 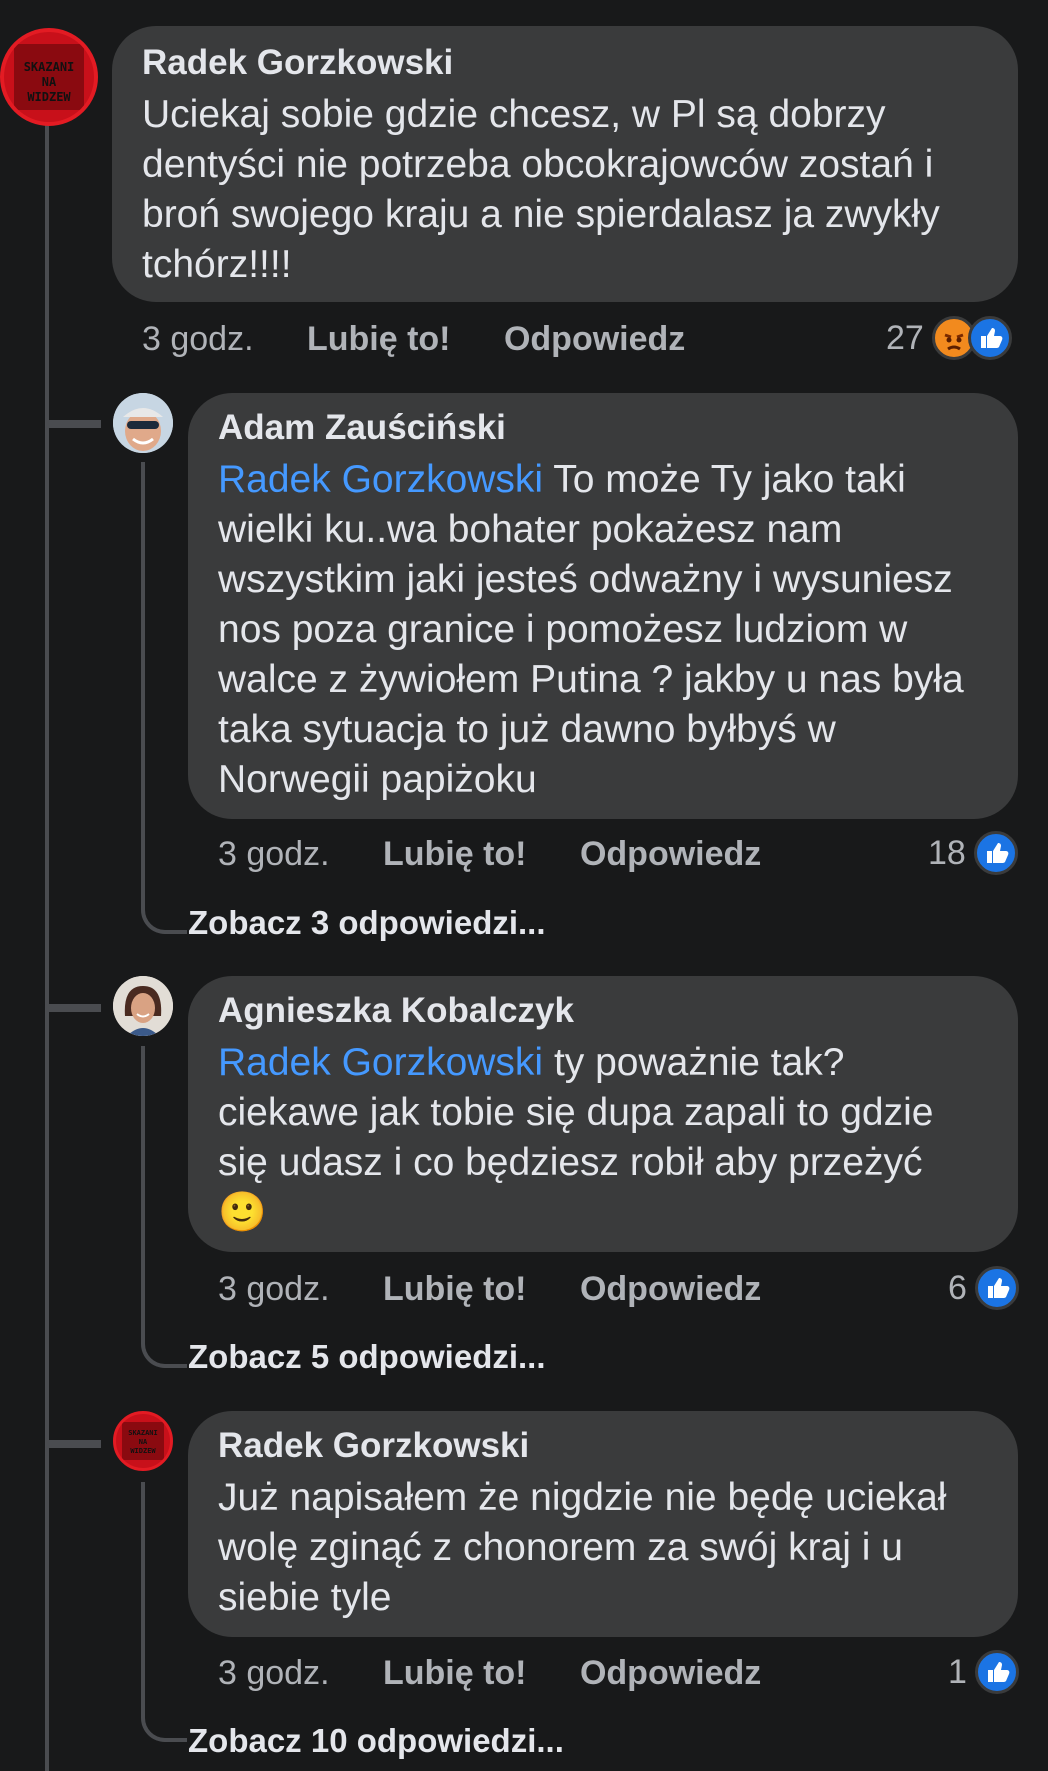 What do you see at coordinates (957, 1287) in the screenshot?
I see `reaction-count: 6` at bounding box center [957, 1287].